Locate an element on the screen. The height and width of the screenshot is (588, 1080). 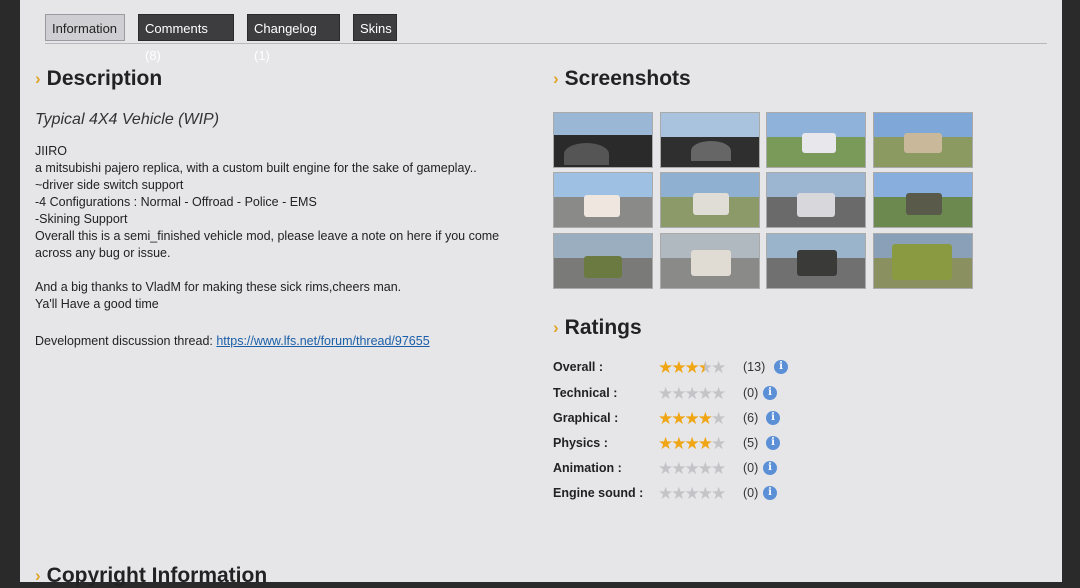
rating-row-engine-sound: Engine sound : ★★★★★ (0) i is located at coordinates (683, 494).